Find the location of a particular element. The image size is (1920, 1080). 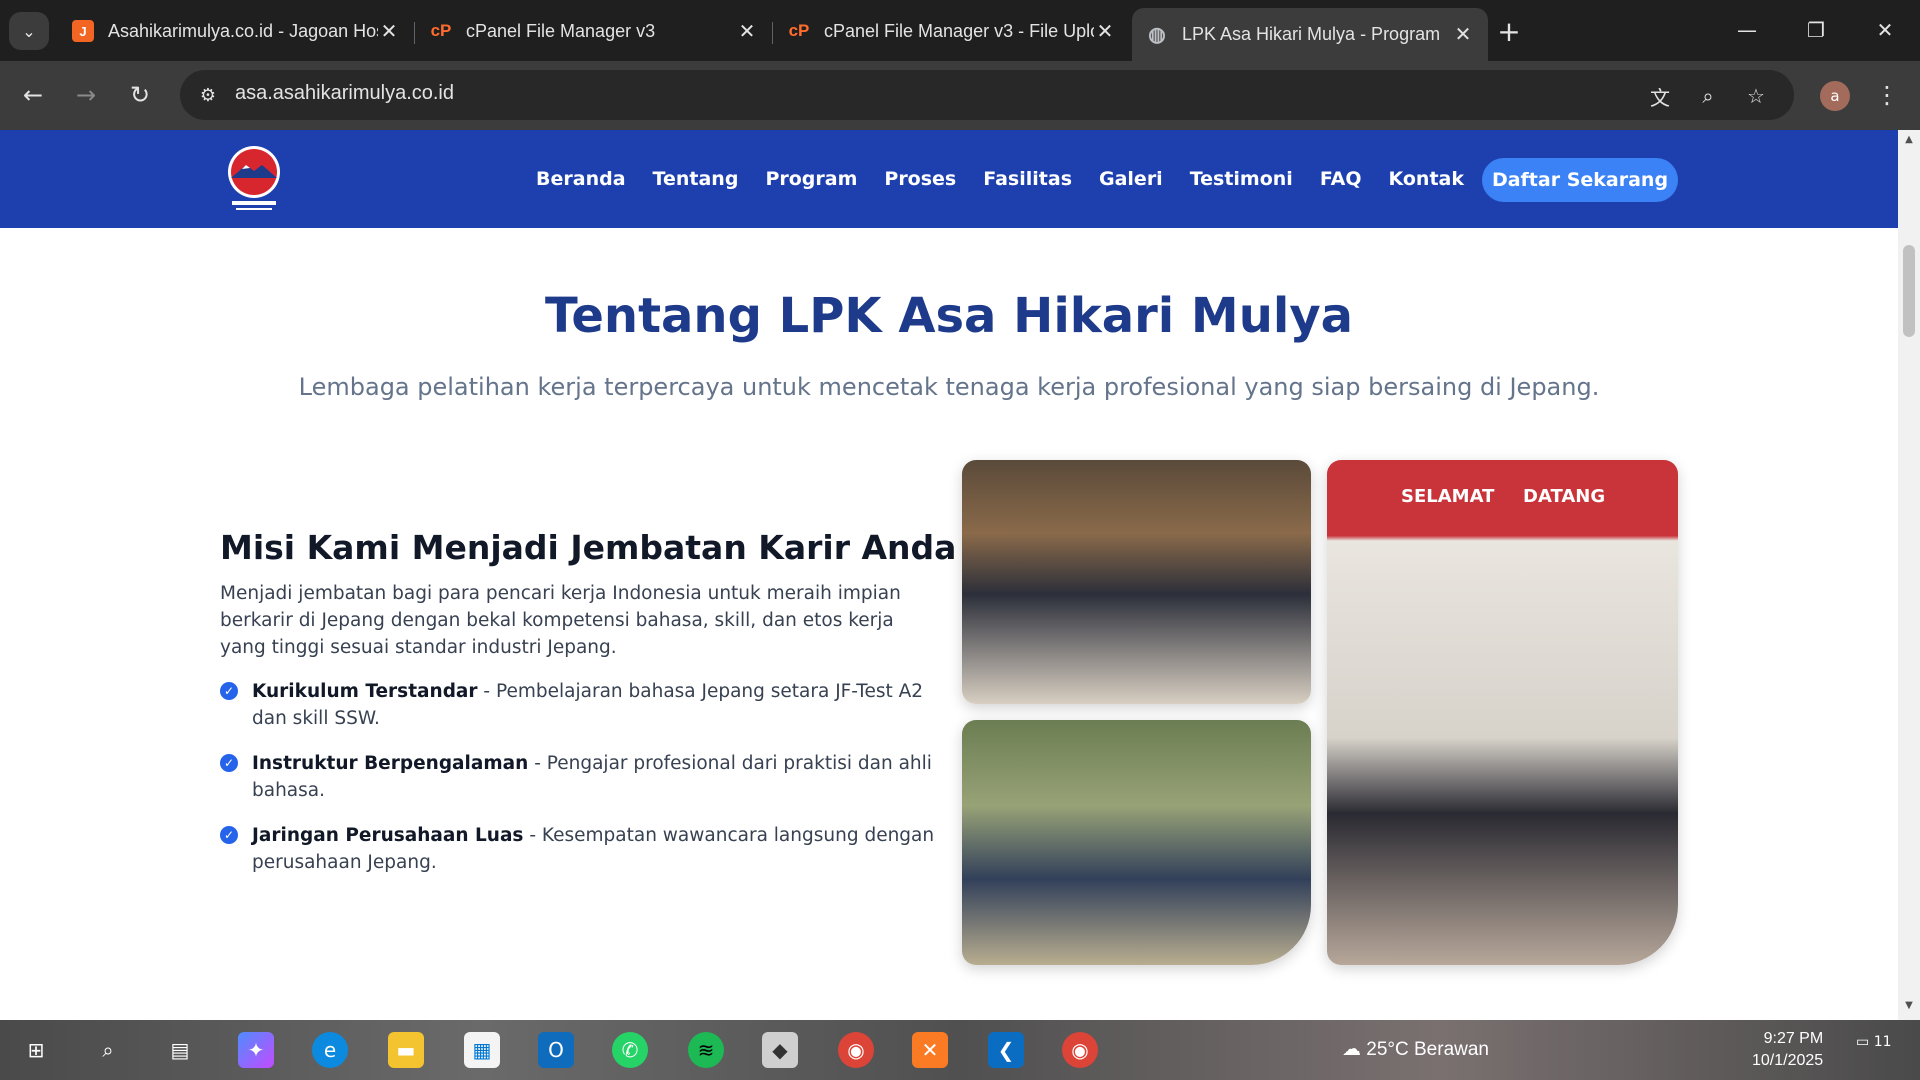

weather-widget: ☁ 25°C Berawan is located at coordinates (1415, 1049).